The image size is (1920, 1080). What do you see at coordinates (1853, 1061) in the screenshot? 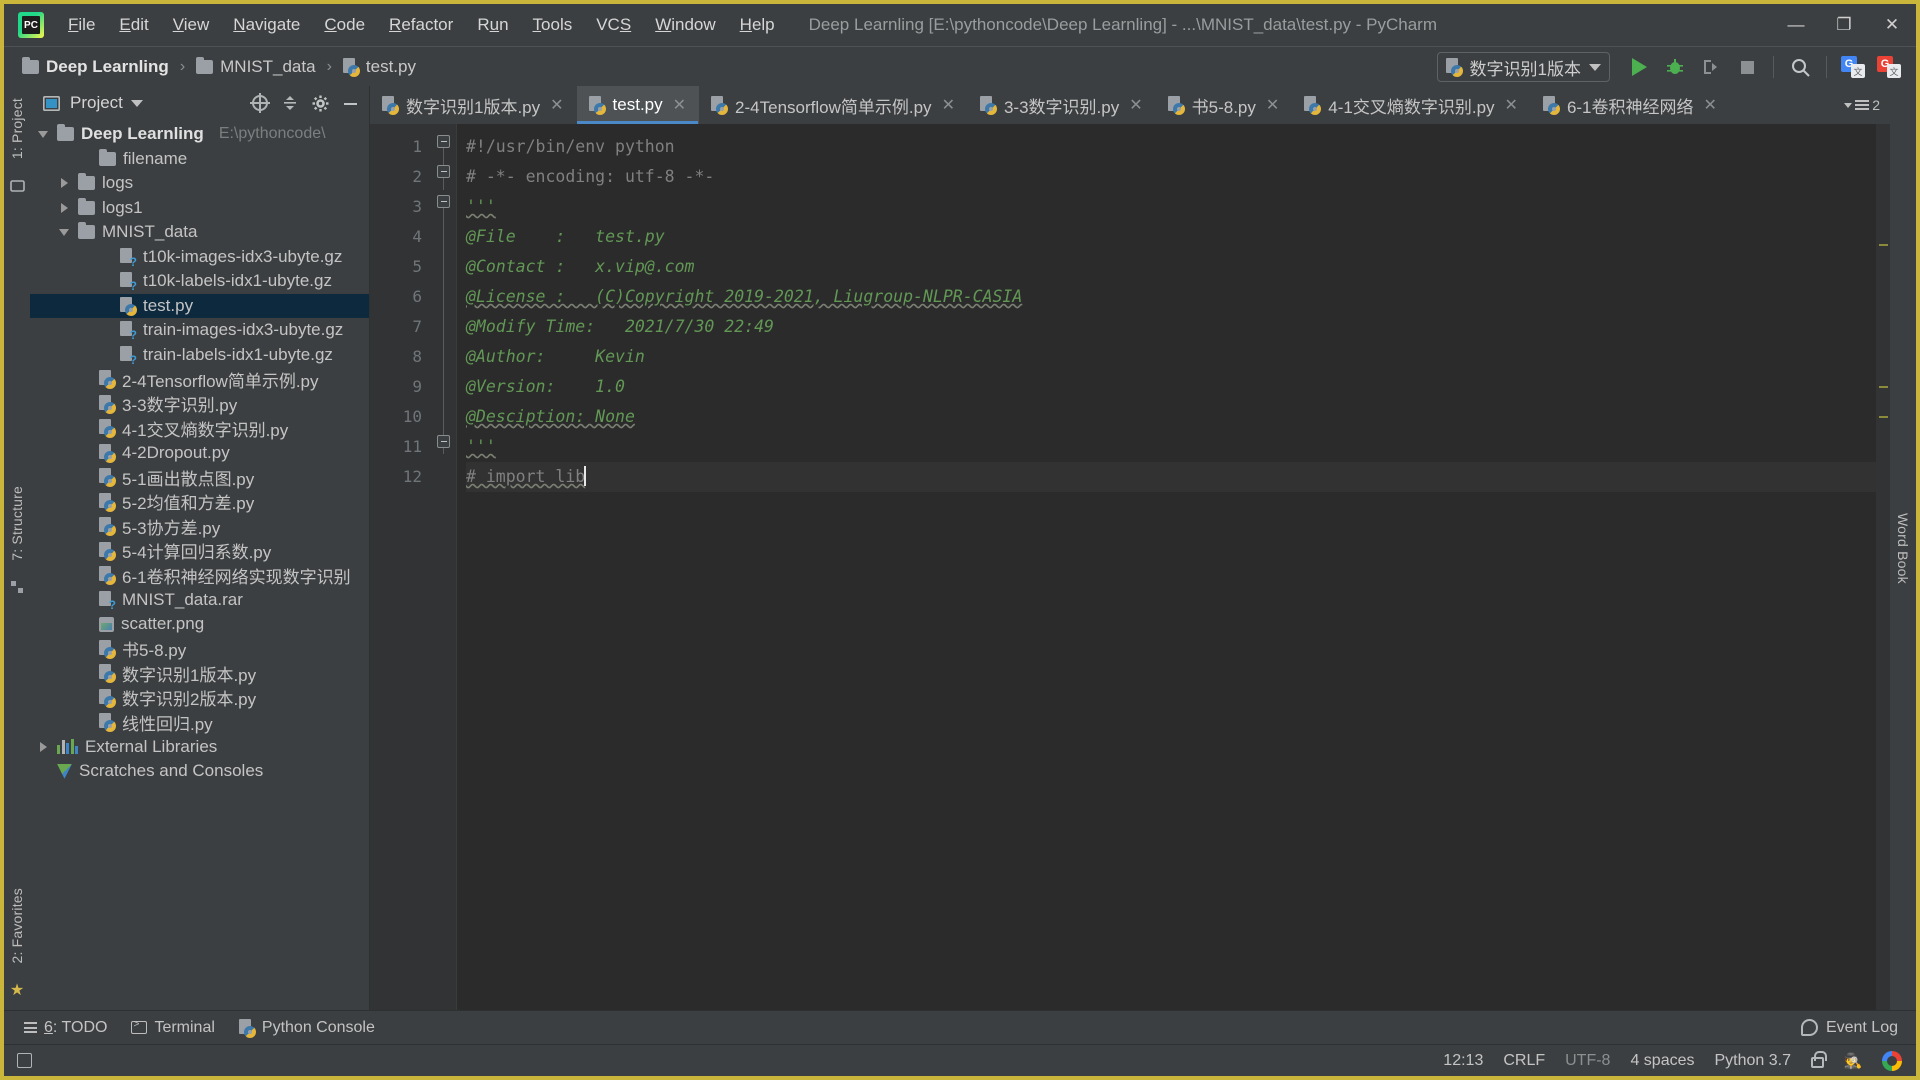
I see `hector-icon: 🕵` at bounding box center [1853, 1061].